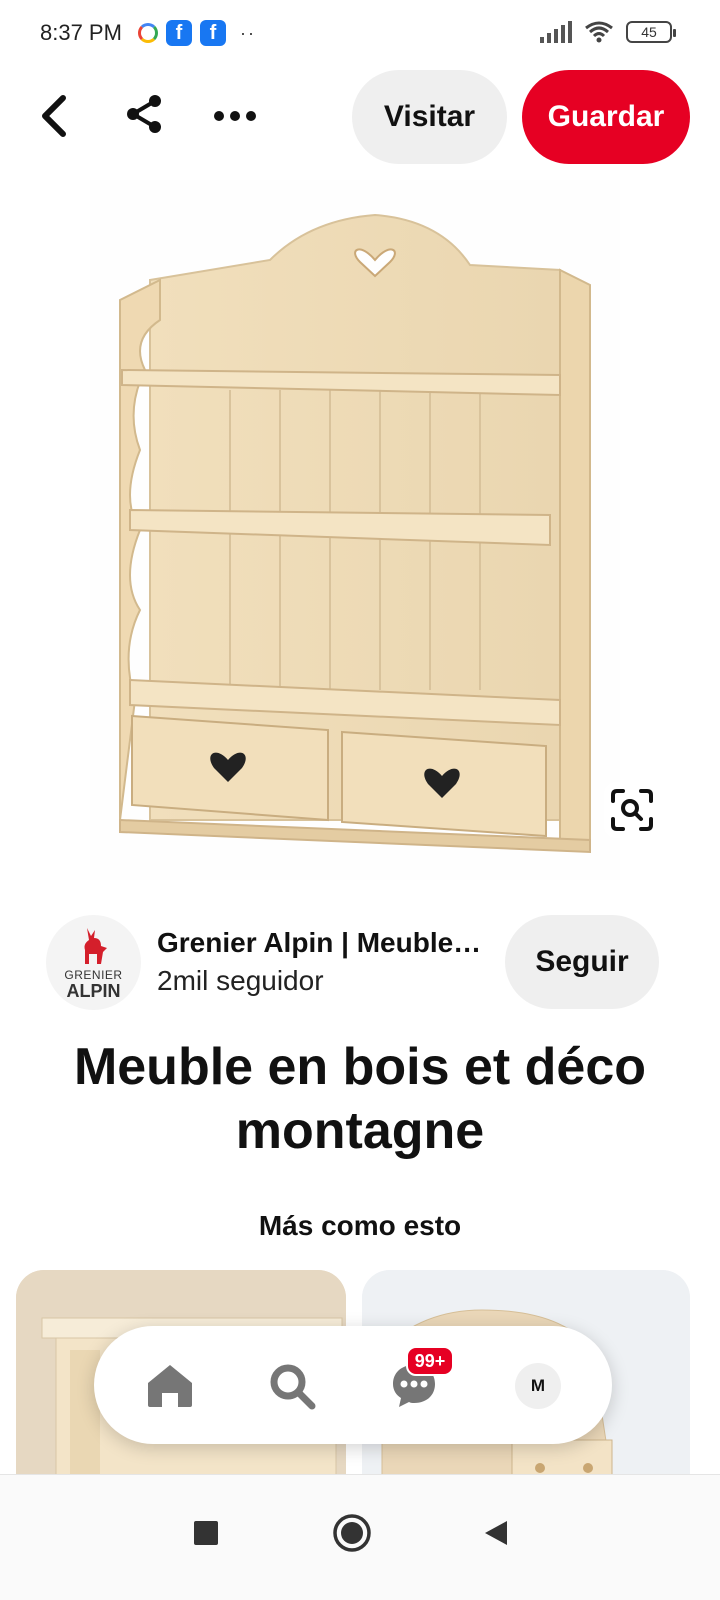 Image resolution: width=720 pixels, height=1600 pixels. I want to click on chevron-left-icon, so click(54, 116).